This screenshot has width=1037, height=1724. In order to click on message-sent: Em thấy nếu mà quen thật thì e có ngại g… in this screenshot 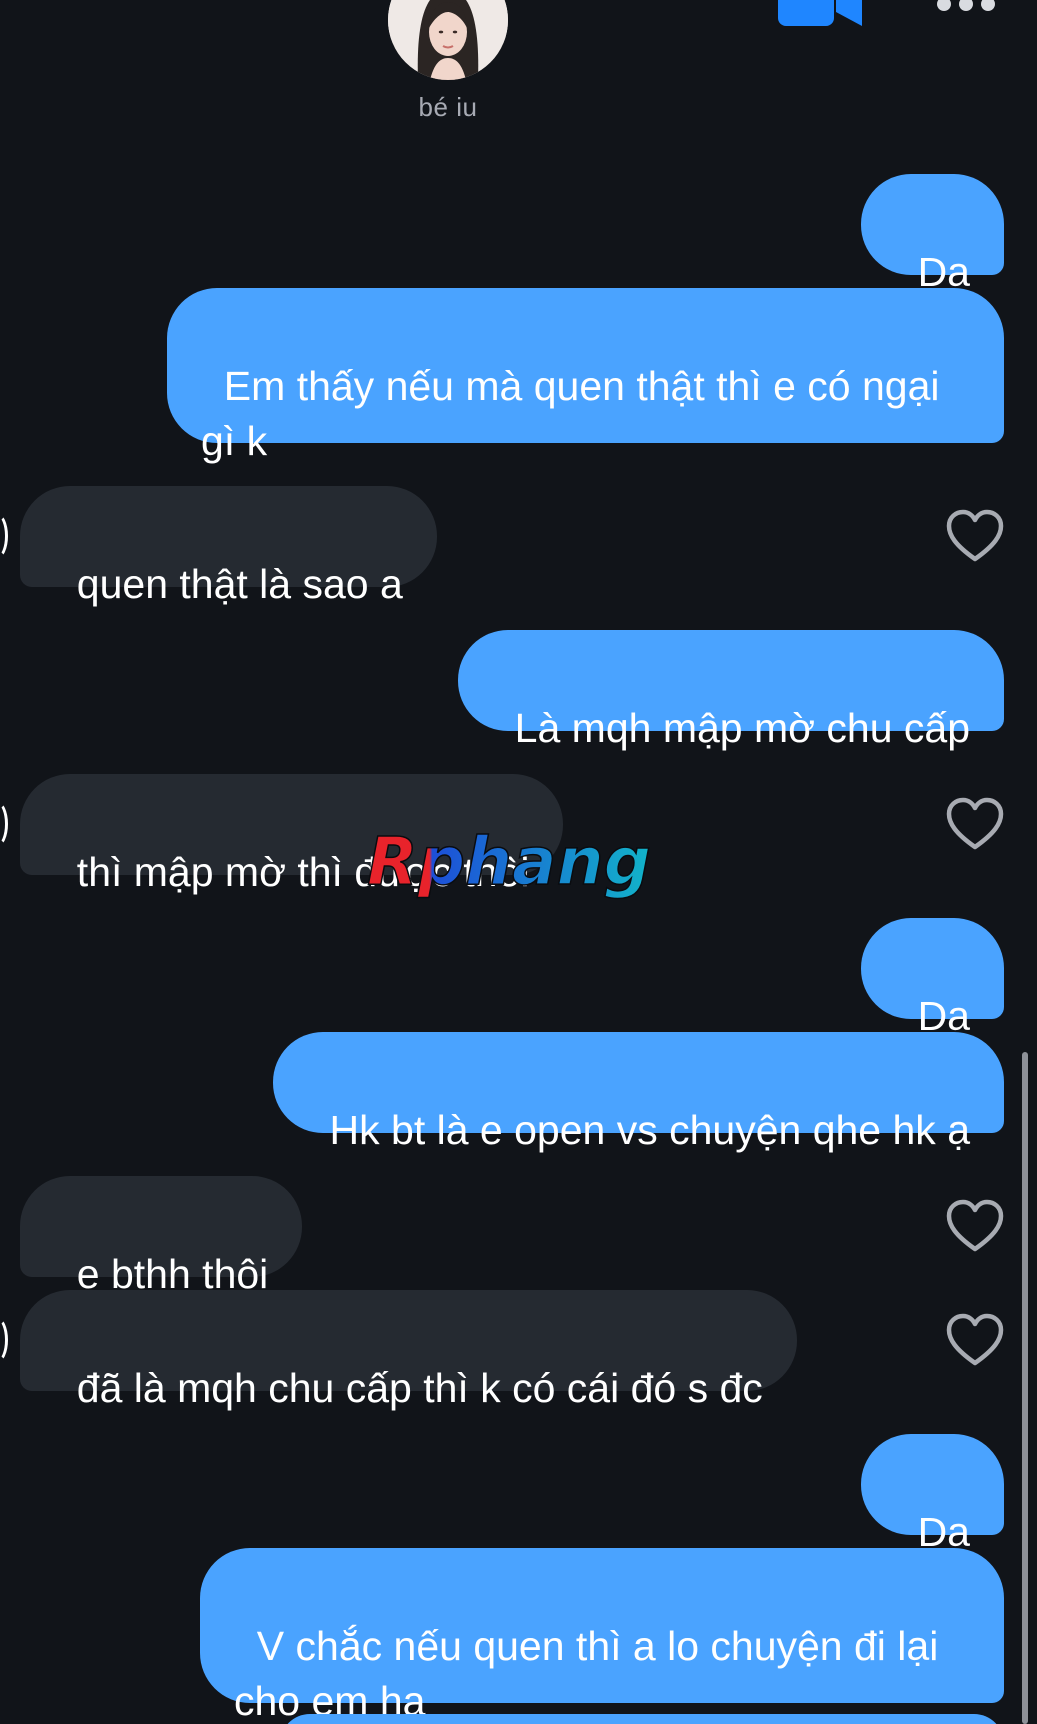, I will do `click(585, 376)`.